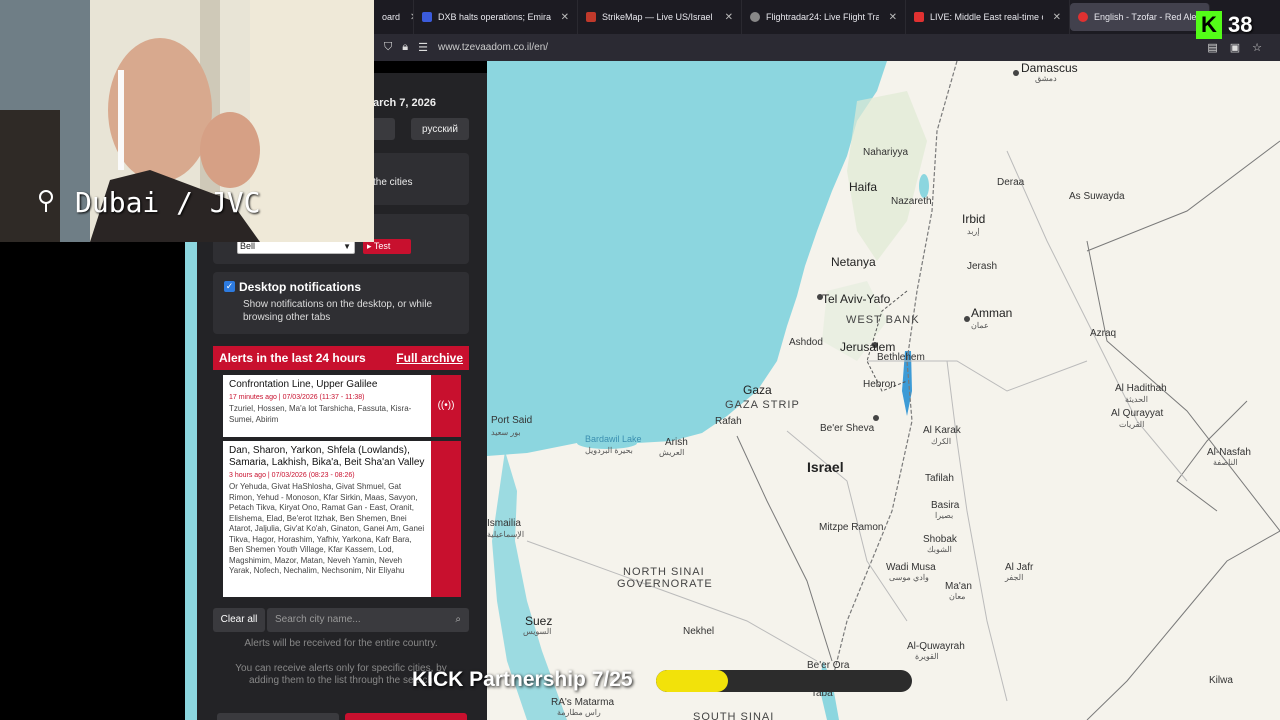  Describe the element at coordinates (825, 467) in the screenshot. I see `map-label-israel: Israel` at that location.